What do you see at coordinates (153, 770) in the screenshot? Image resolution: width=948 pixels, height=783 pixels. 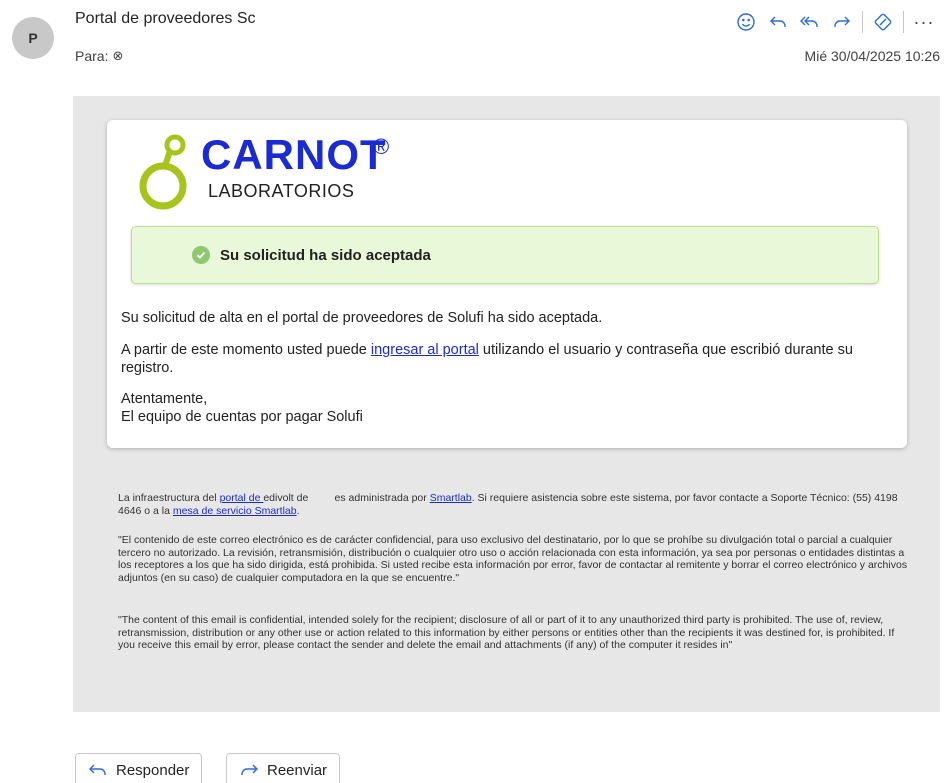 I see `reply-button-label: Responder` at bounding box center [153, 770].